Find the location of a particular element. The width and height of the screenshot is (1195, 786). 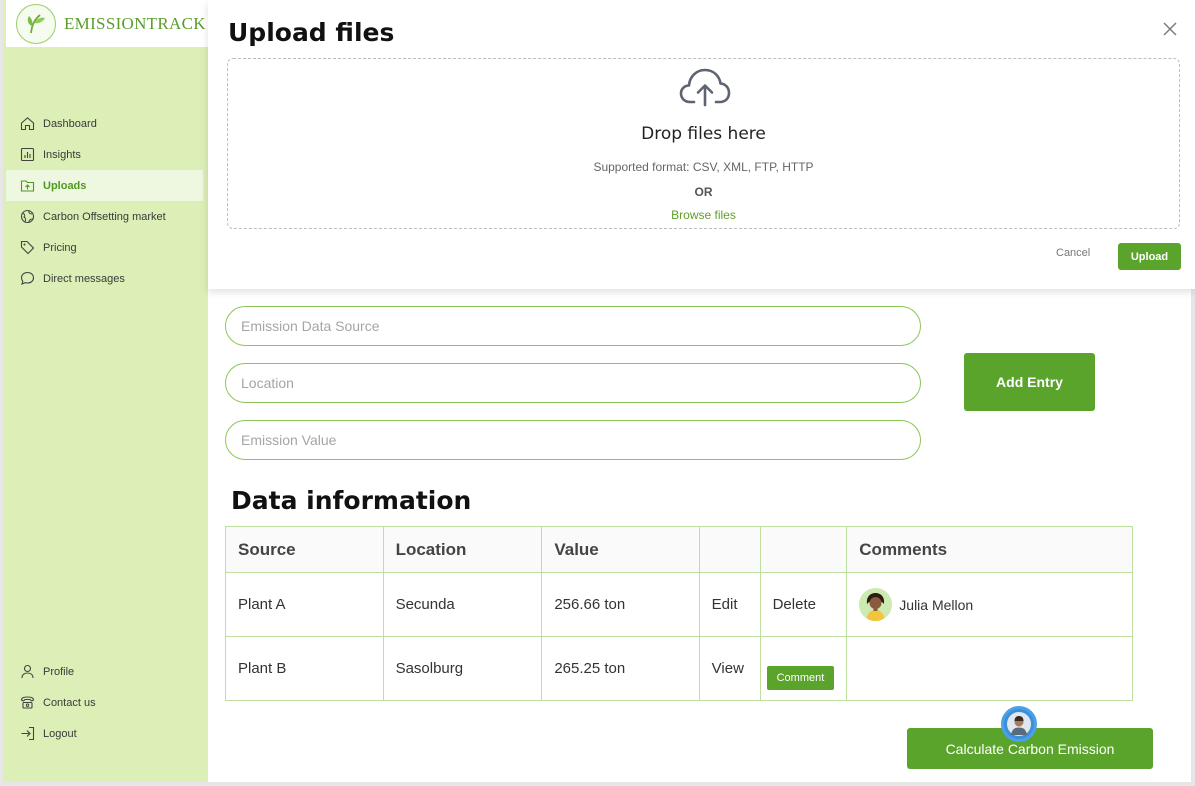

sidebar-item-contact-us: Contact us is located at coordinates (104, 702).